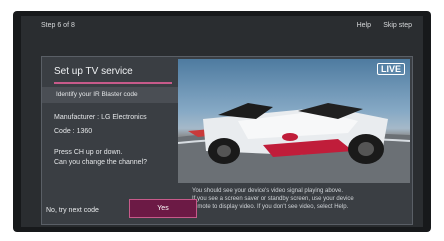  What do you see at coordinates (163, 208) in the screenshot?
I see `yes-button: Yes` at bounding box center [163, 208].